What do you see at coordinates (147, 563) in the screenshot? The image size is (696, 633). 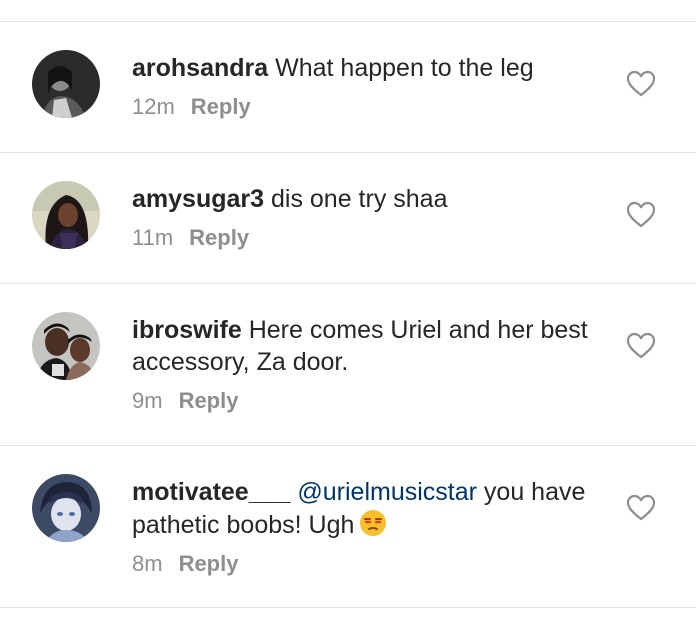 I see `comment-timestamp: 8m` at bounding box center [147, 563].